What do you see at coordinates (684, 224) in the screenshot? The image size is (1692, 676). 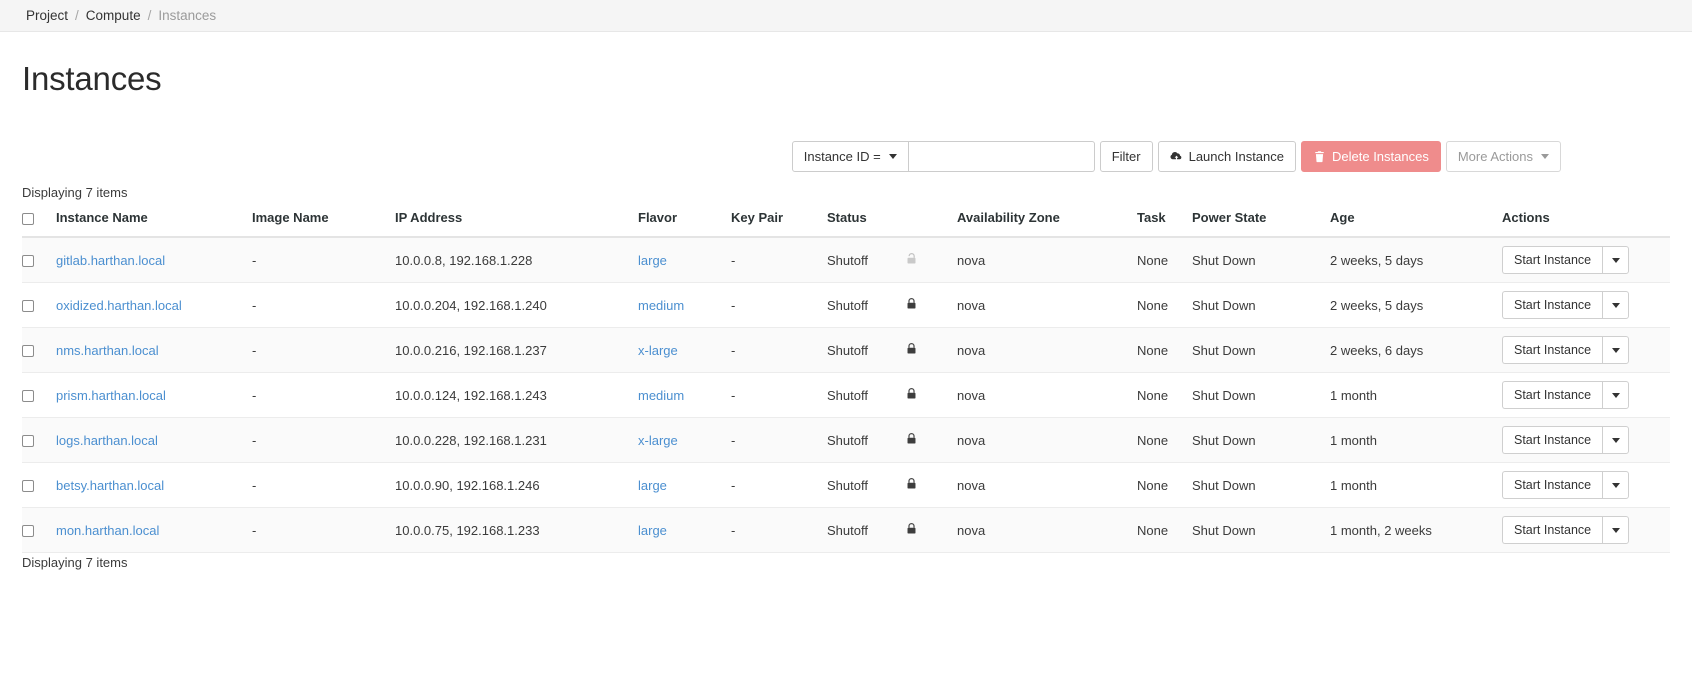 I see `header-flavor: Flavor` at bounding box center [684, 224].